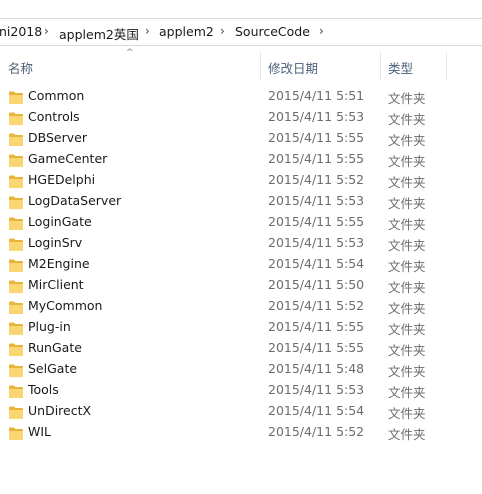  I want to click on file-name: Plug-in, so click(49, 326).